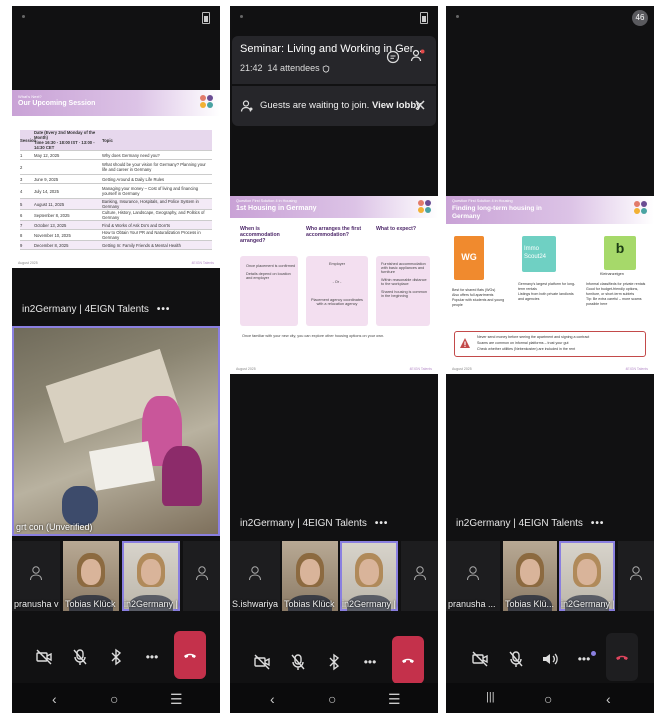  I want to click on android-nav-bar: ||| ○ ‹, so click(550, 698).